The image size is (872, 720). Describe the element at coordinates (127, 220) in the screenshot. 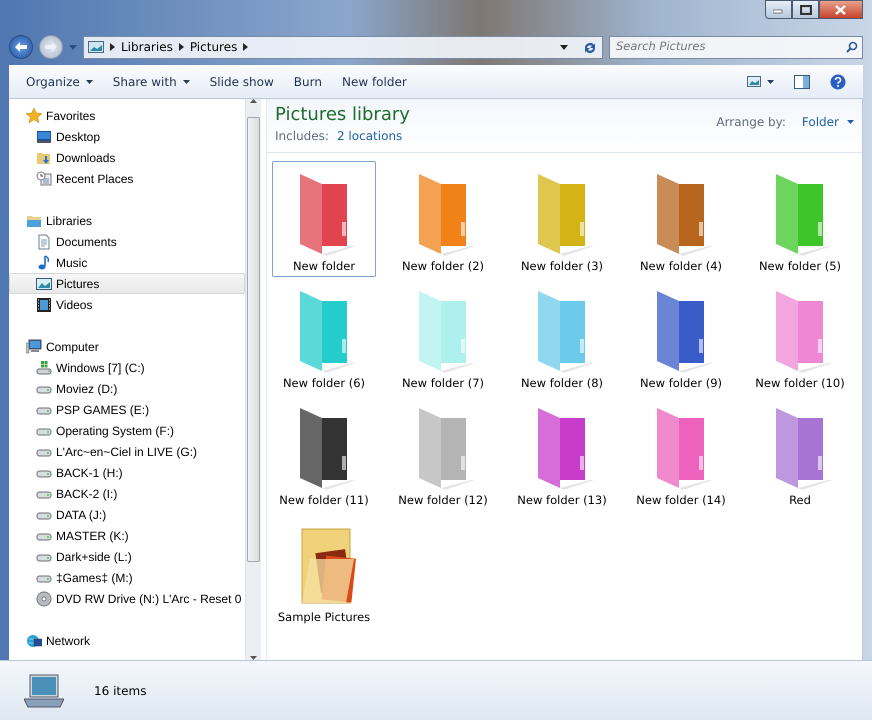

I see `sidebar-item: Libraries` at that location.